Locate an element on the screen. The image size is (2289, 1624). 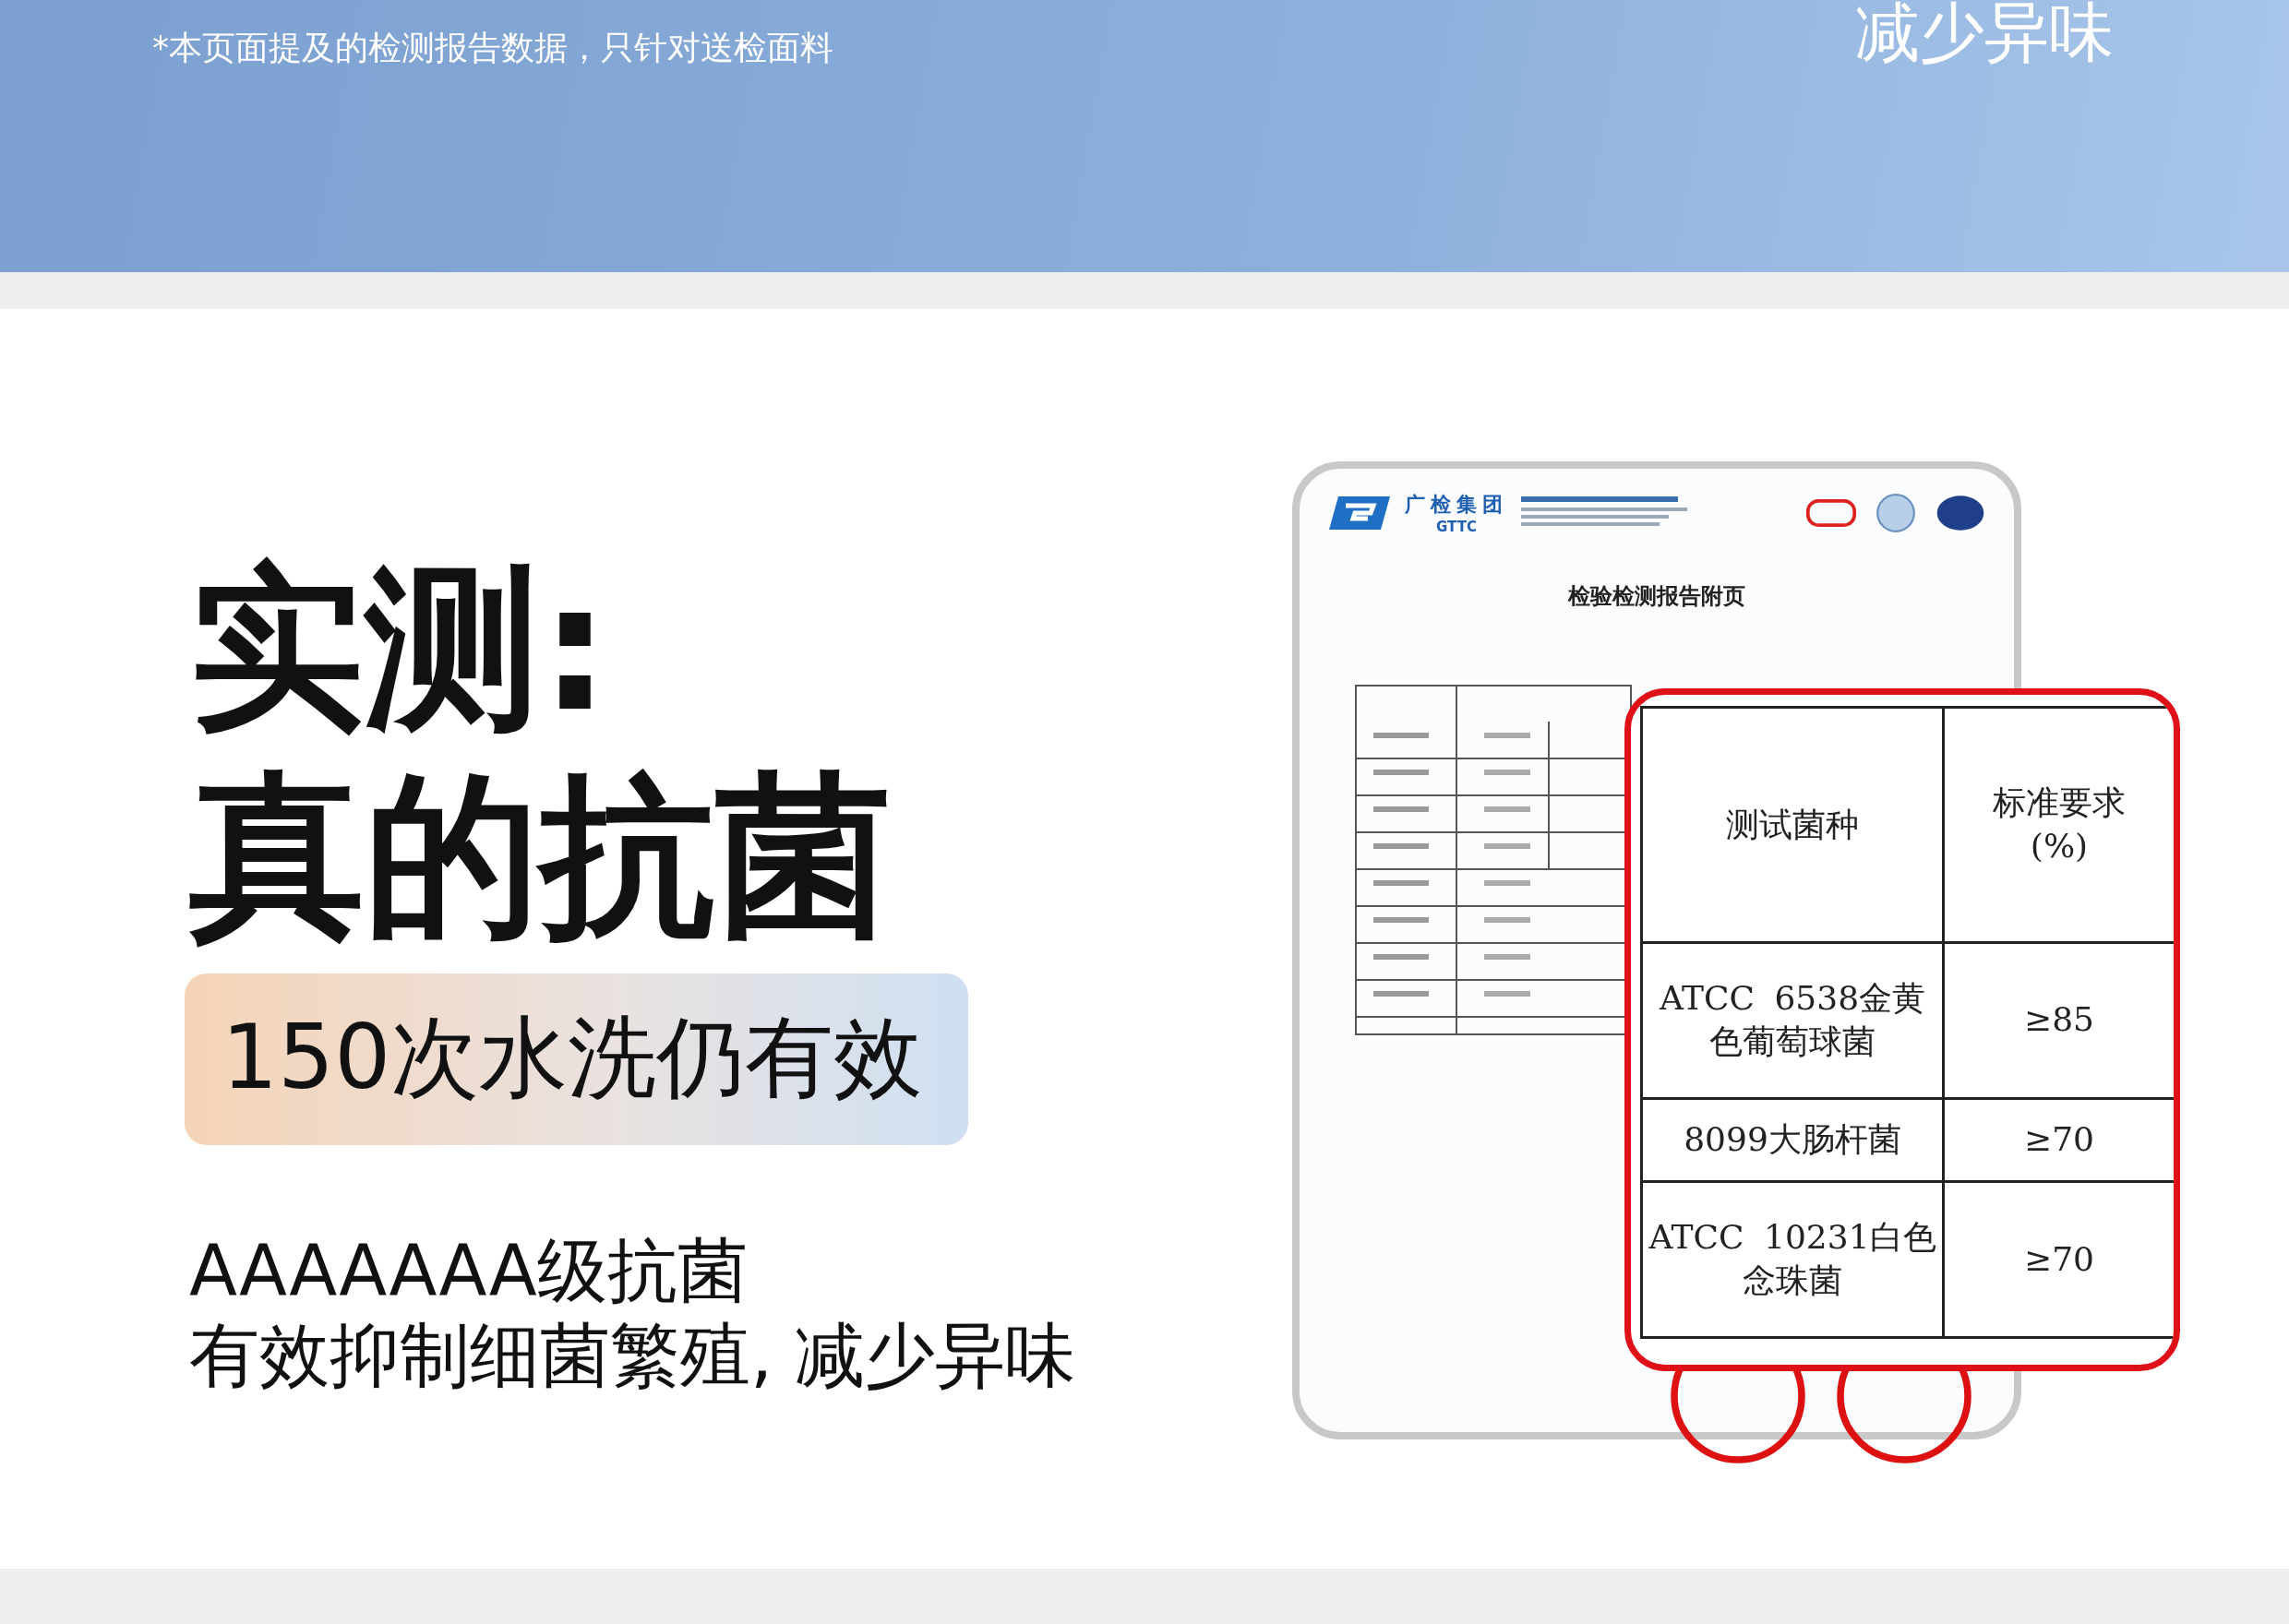
table-cell: ATCC 10231白色念珠菌 is located at coordinates (1792, 1259).